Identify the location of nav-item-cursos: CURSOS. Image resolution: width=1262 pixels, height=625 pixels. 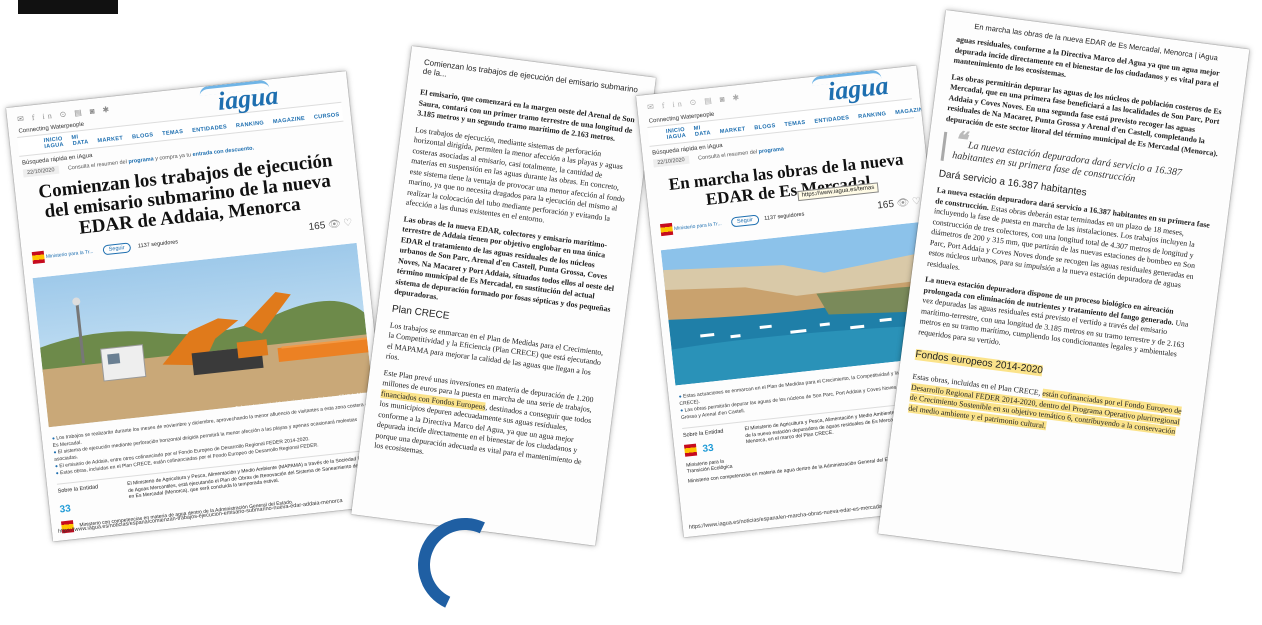
(327, 116).